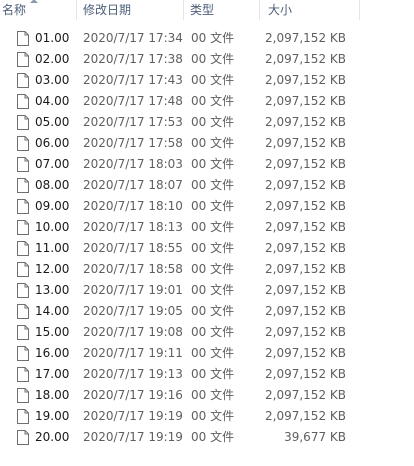  What do you see at coordinates (52, 38) in the screenshot?
I see `file-name: 01.00` at bounding box center [52, 38].